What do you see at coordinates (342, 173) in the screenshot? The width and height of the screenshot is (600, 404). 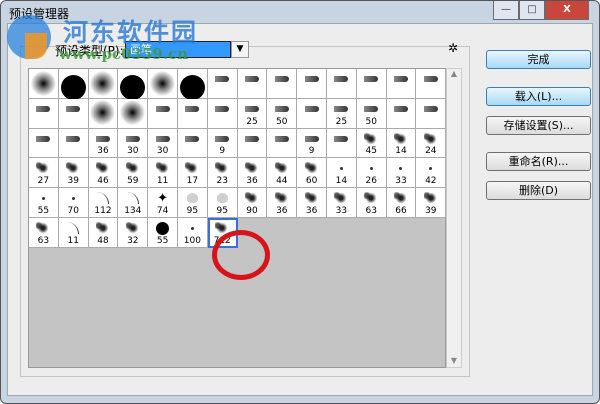 I see `brush-preset-dot: 14` at bounding box center [342, 173].